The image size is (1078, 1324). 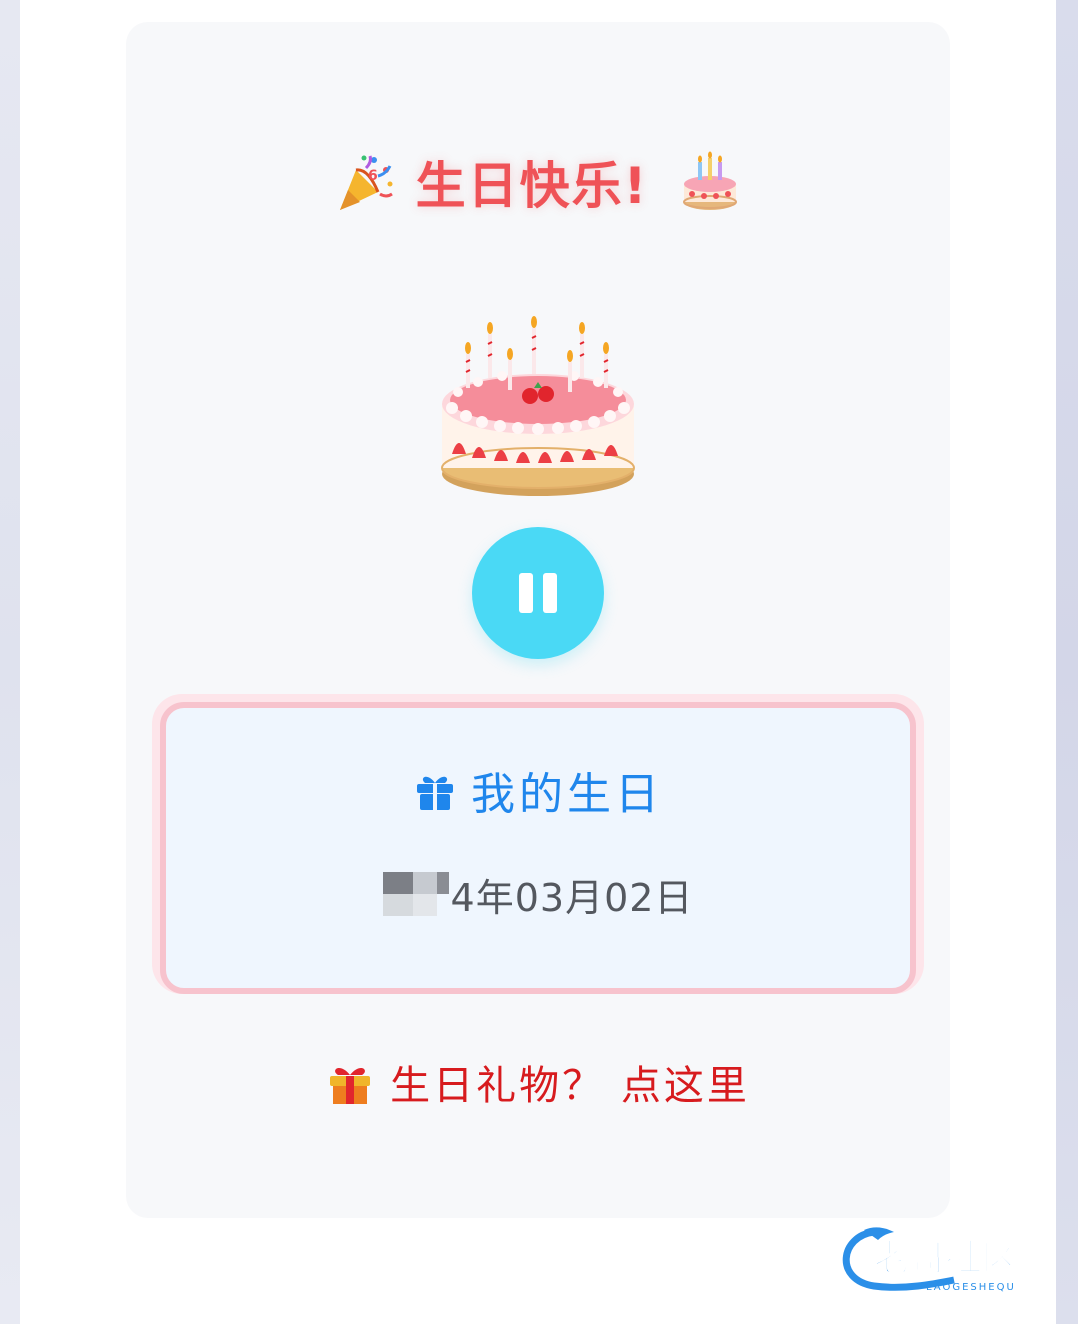 I want to click on svg-text: 老哥社区, so click(x=946, y=1258).